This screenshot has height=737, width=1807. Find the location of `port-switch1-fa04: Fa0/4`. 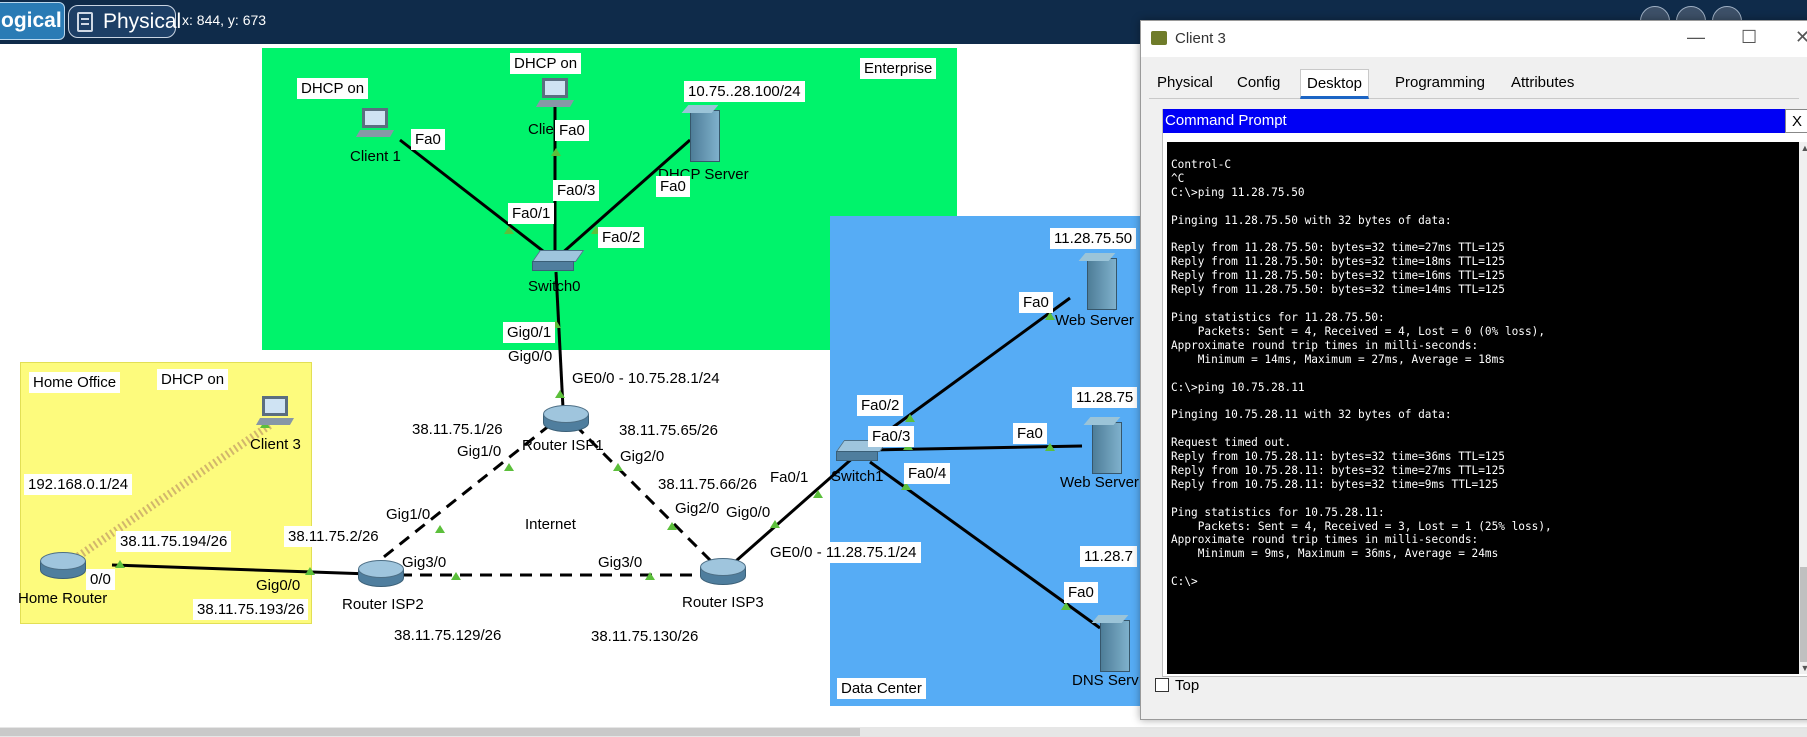

port-switch1-fa04: Fa0/4 is located at coordinates (927, 473).